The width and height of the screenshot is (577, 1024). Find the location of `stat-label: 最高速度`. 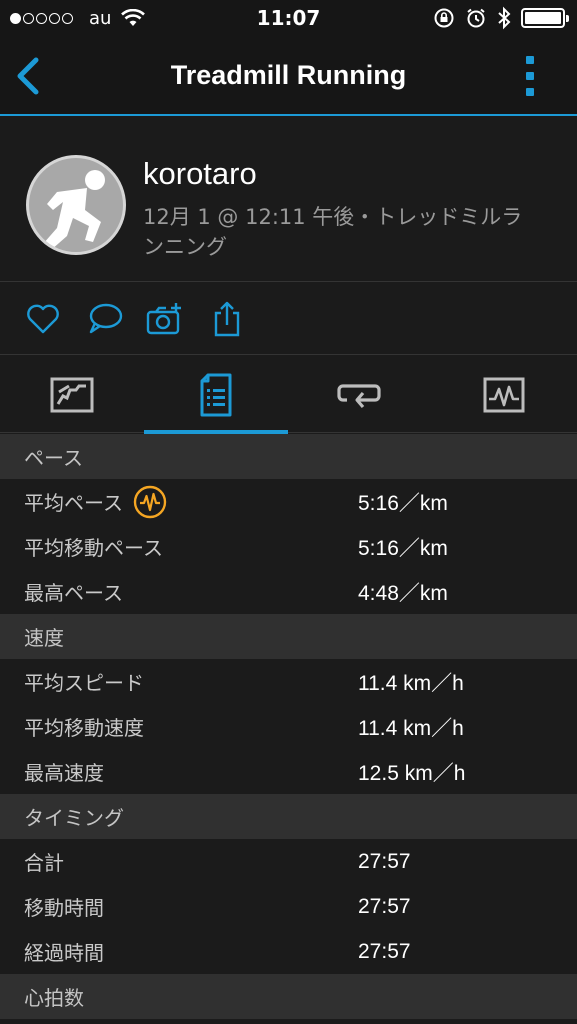

stat-label: 最高速度 is located at coordinates (64, 773).